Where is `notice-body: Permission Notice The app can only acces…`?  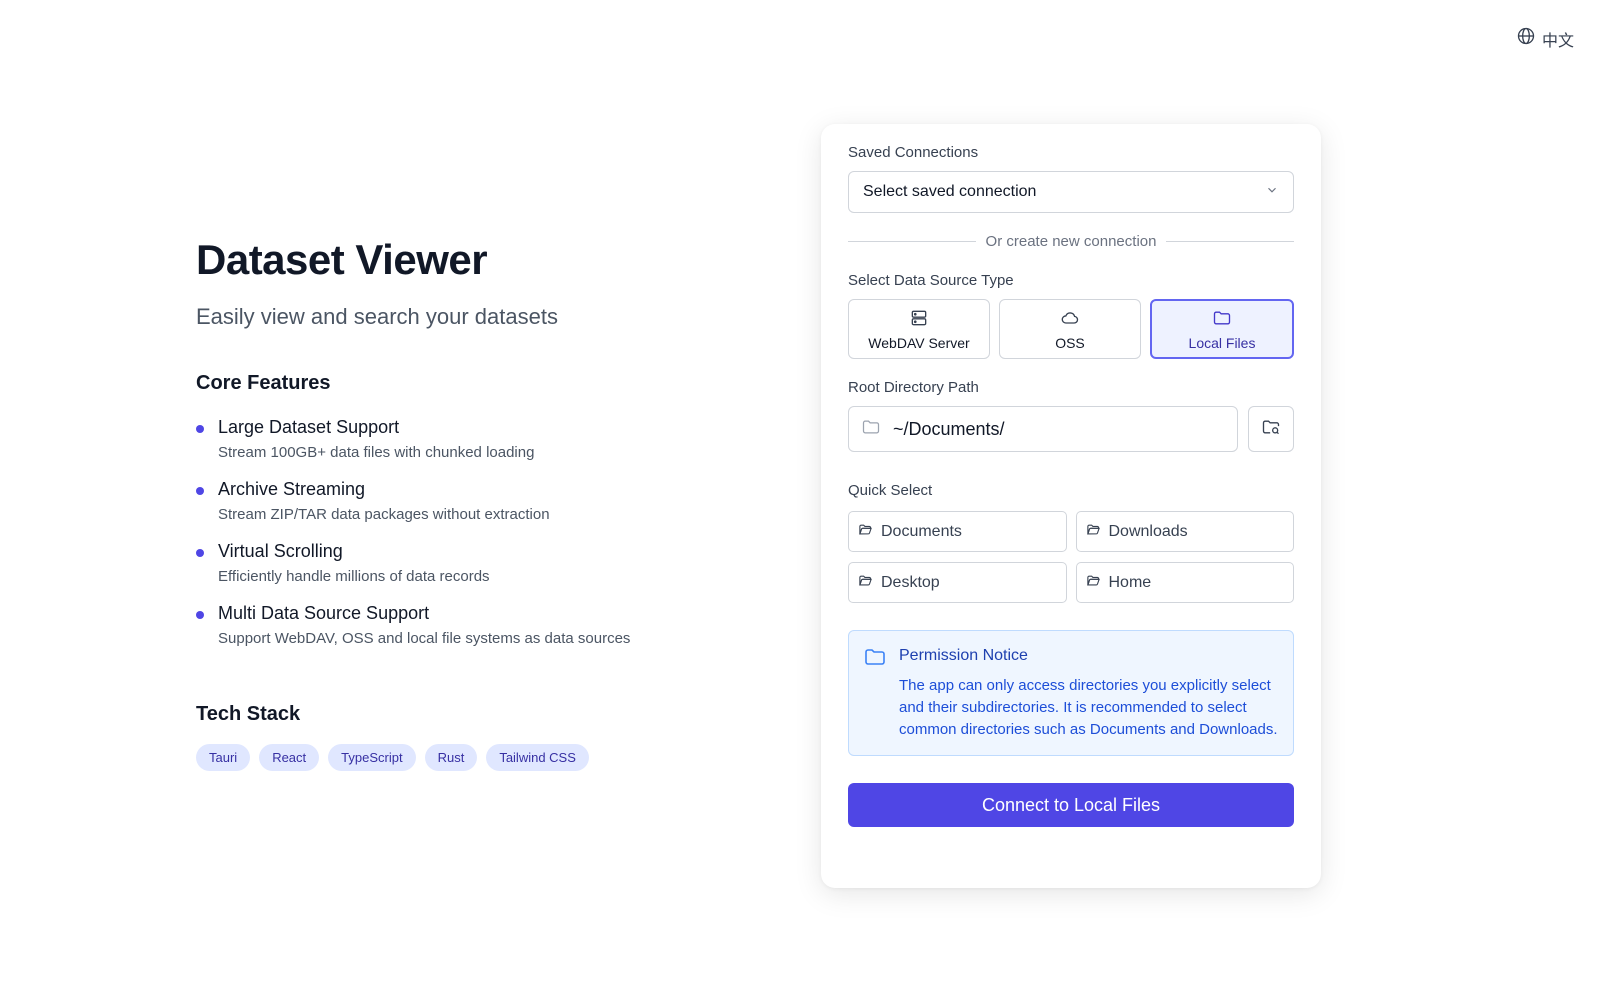
notice-body: Permission Notice The app can only acces… is located at coordinates (1089, 693).